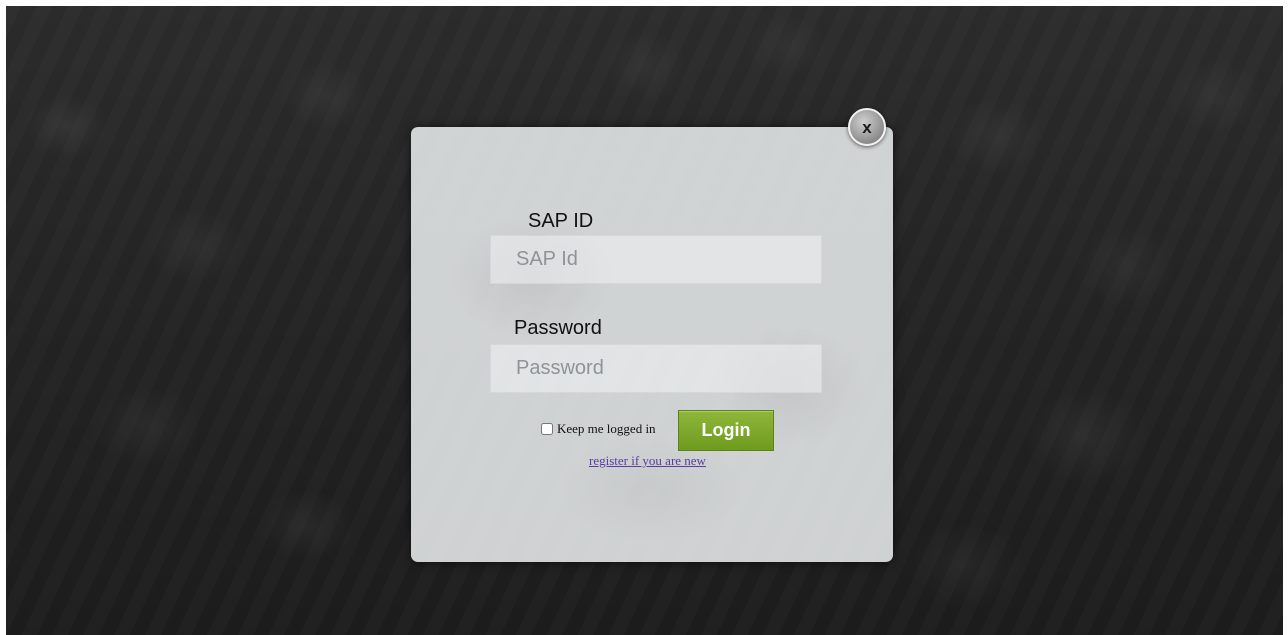  I want to click on sap-id-label: SAP ID, so click(561, 221).